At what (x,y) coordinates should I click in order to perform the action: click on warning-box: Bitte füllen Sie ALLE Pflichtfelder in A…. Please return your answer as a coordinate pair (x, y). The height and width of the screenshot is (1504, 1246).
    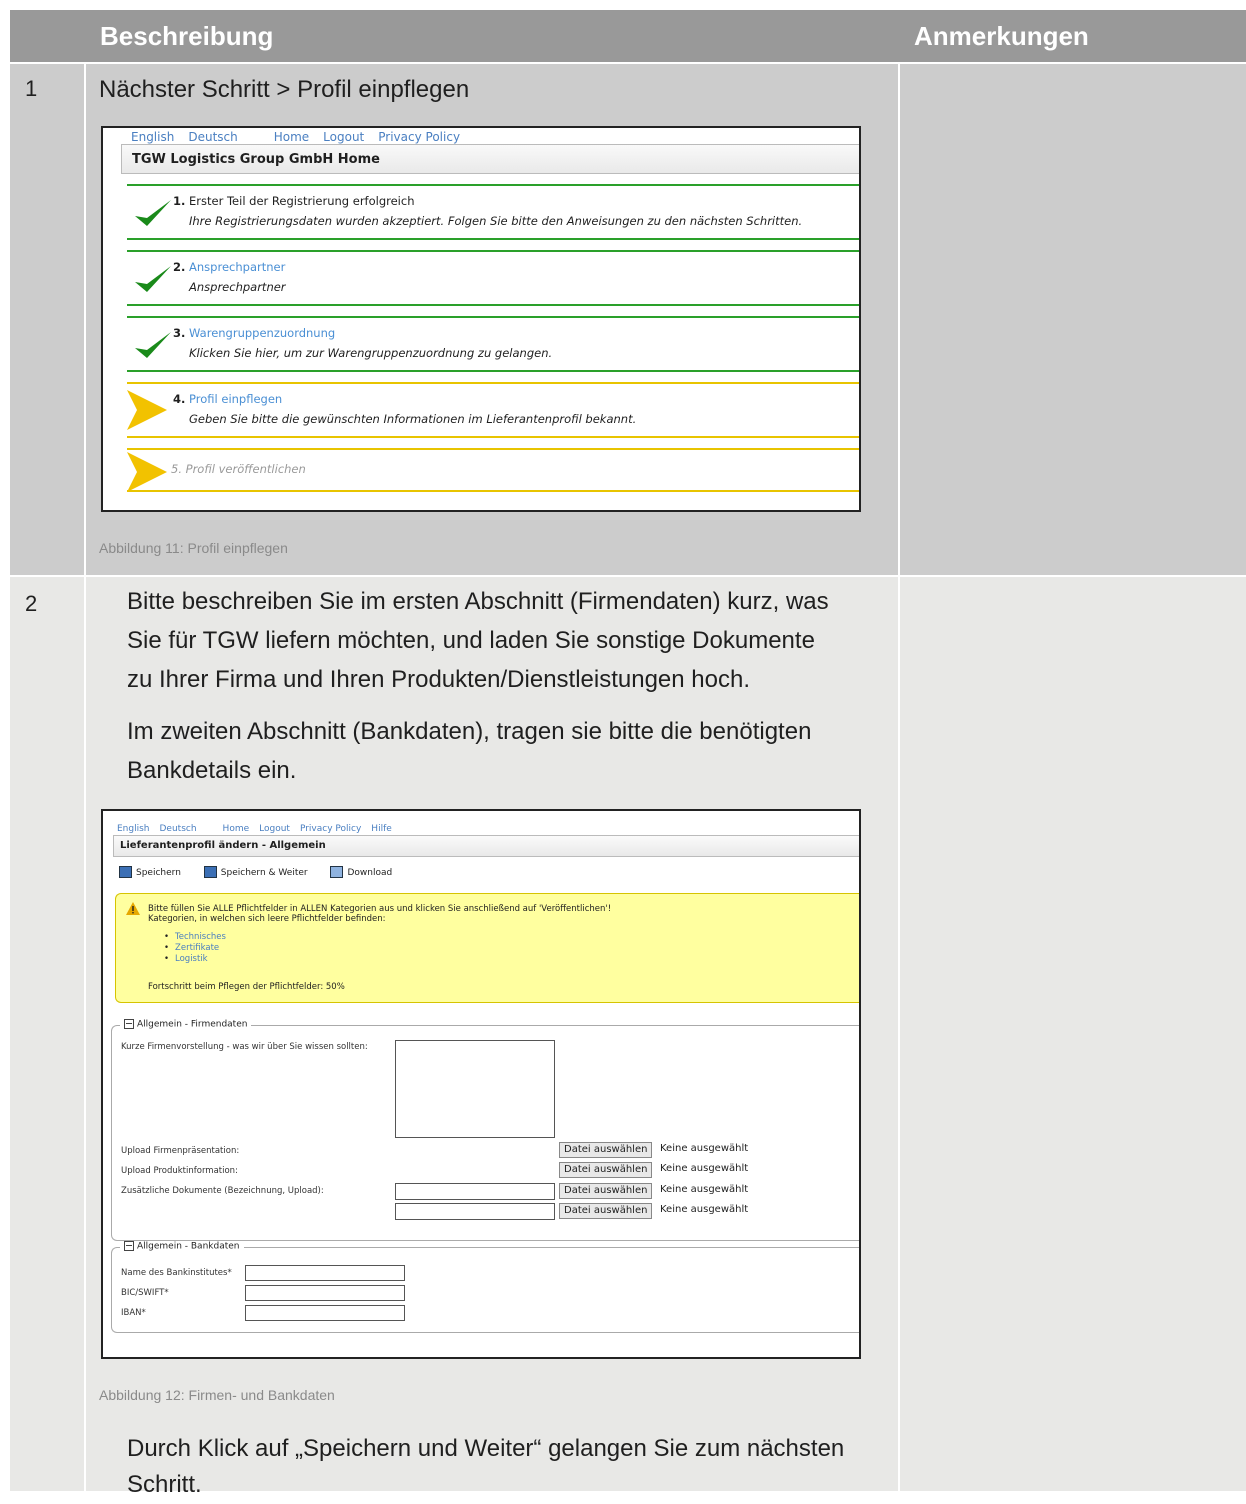
    Looking at the image, I should click on (487, 948).